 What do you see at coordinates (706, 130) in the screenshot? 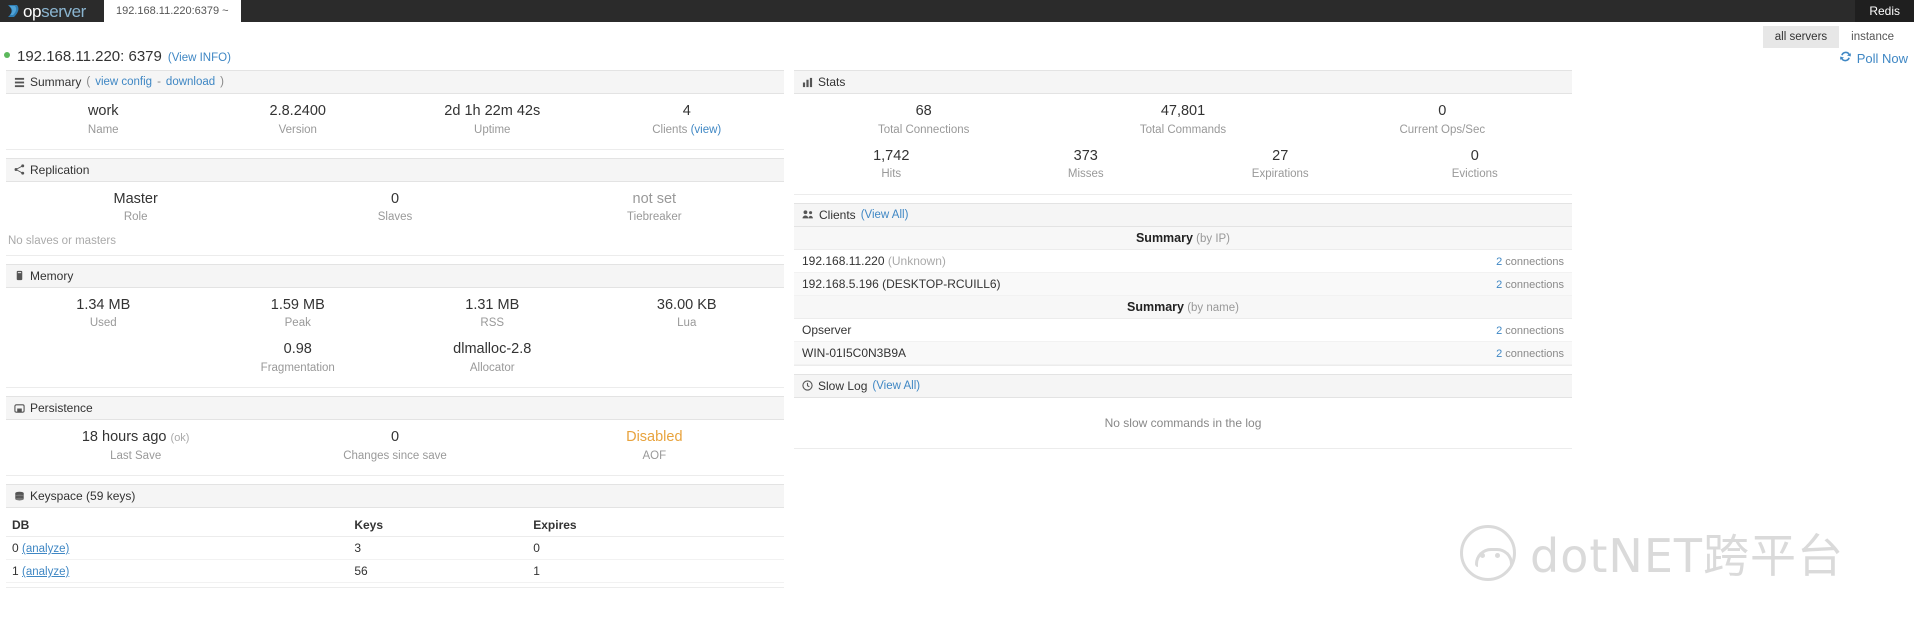
I see `clients-view-link: (view)` at bounding box center [706, 130].